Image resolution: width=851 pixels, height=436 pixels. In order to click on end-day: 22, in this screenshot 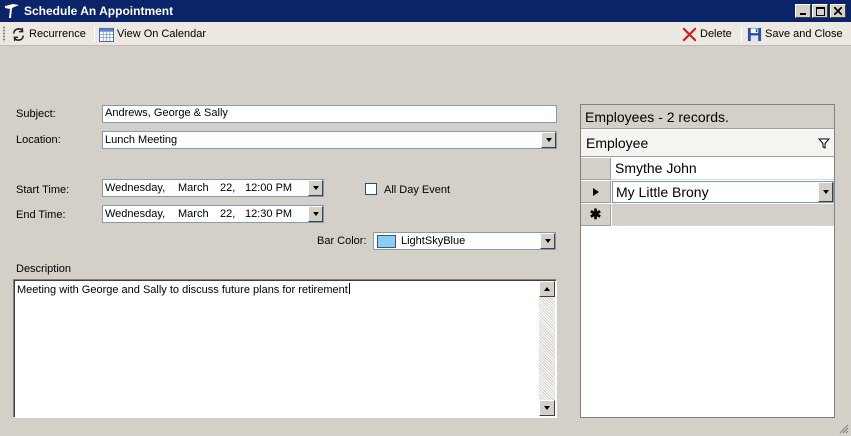, I will do `click(228, 214)`.